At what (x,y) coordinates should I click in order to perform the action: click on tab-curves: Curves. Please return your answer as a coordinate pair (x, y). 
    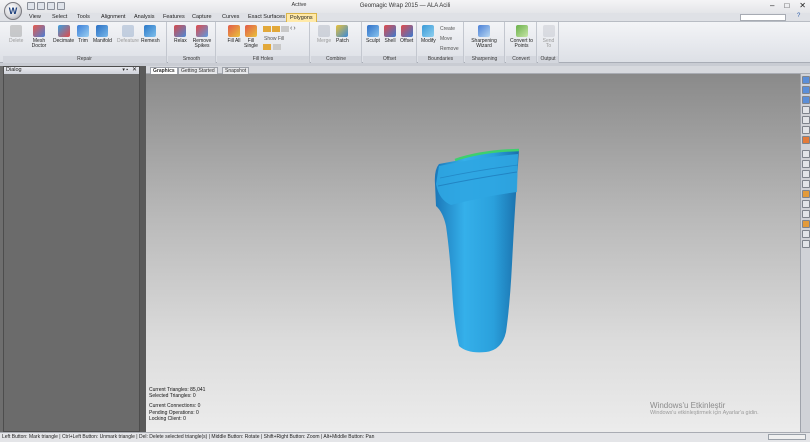
    Looking at the image, I should click on (230, 17).